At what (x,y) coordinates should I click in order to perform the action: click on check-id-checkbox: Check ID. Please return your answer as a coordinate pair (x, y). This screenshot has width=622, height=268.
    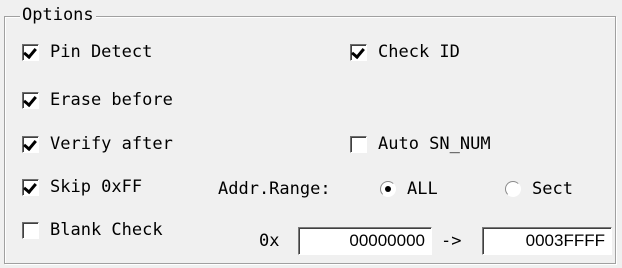
    Looking at the image, I should click on (405, 52).